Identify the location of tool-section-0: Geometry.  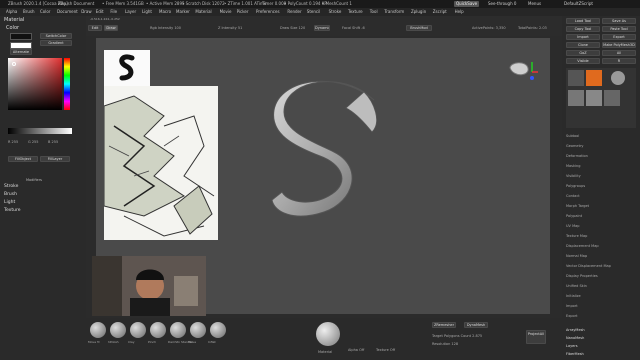
(574, 146).